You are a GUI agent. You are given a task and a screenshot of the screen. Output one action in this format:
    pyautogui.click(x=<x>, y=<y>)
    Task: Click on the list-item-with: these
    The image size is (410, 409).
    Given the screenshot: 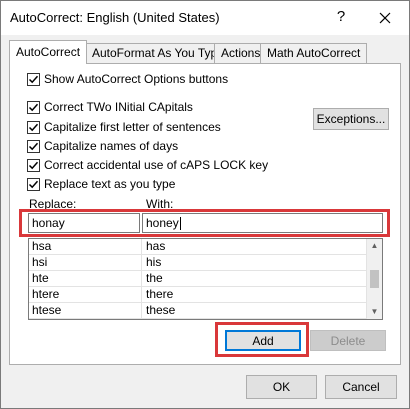 What is the action you would take?
    pyautogui.click(x=161, y=310)
    